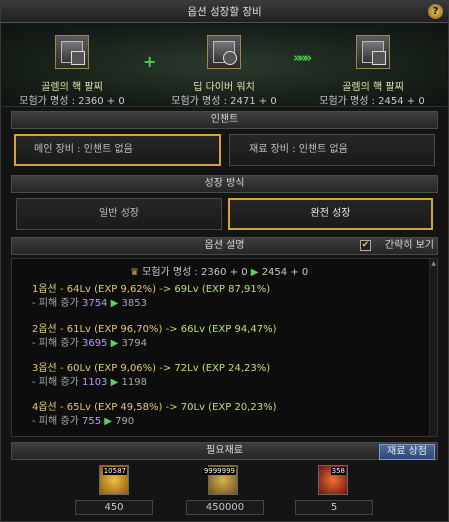 Image resolution: width=449 pixels, height=522 pixels. I want to click on plus-icon: +, so click(150, 61).